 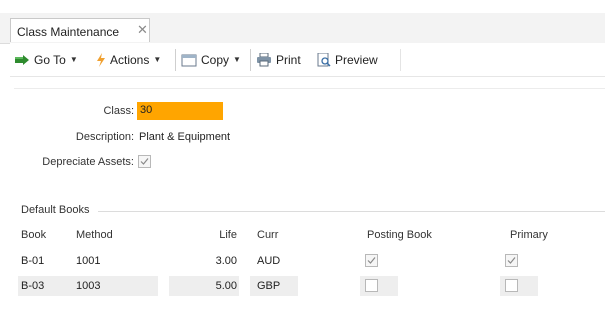 What do you see at coordinates (101, 59) in the screenshot?
I see `lightning-icon` at bounding box center [101, 59].